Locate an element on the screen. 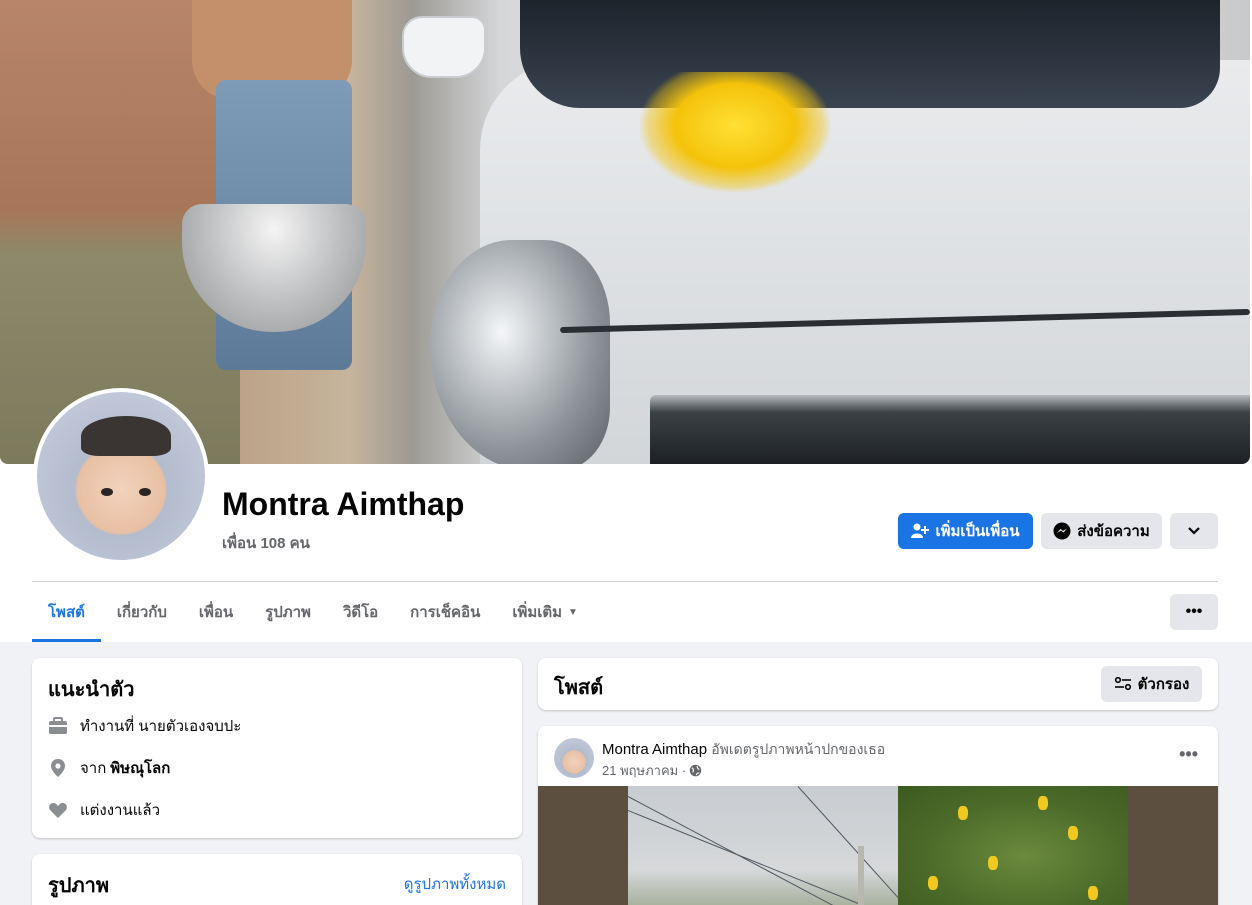 Image resolution: width=1252 pixels, height=905 pixels. filter-icon is located at coordinates (1122, 683).